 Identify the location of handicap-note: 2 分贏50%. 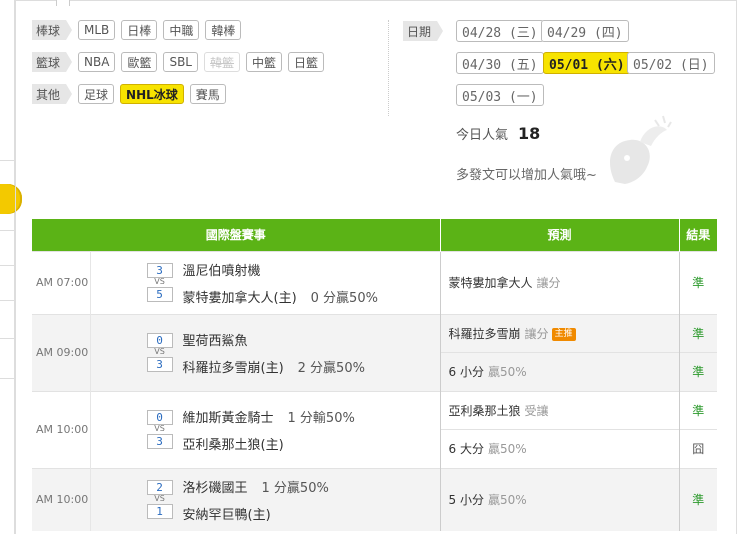
(331, 368).